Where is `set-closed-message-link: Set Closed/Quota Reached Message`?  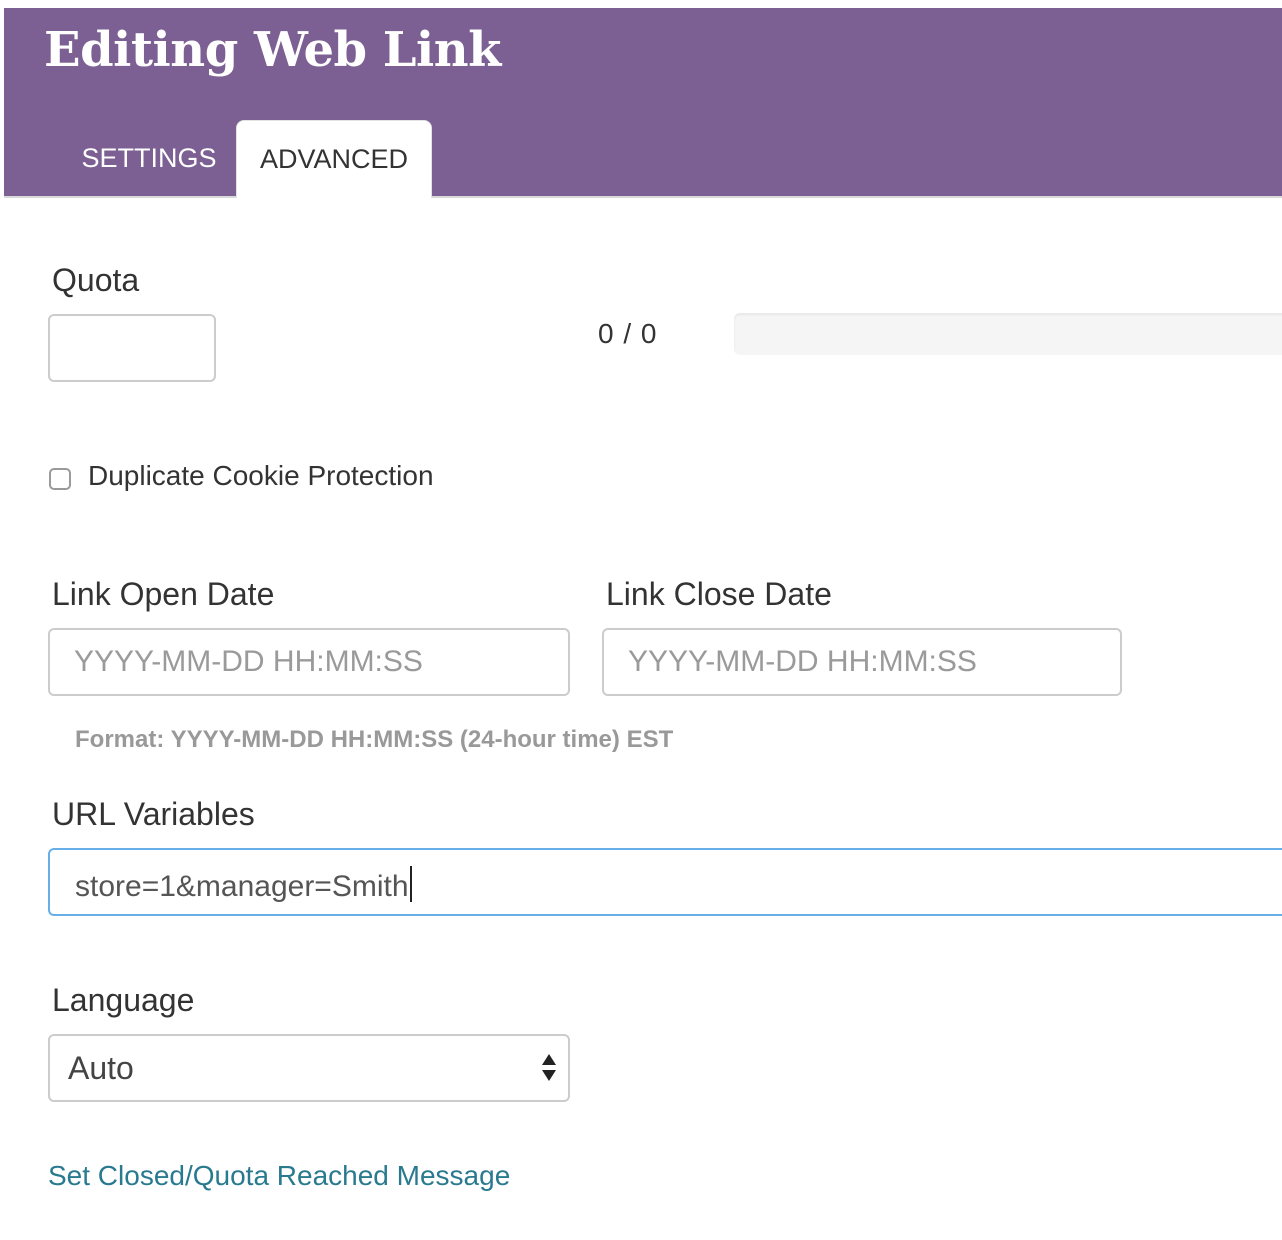
set-closed-message-link: Set Closed/Quota Reached Message is located at coordinates (279, 1176).